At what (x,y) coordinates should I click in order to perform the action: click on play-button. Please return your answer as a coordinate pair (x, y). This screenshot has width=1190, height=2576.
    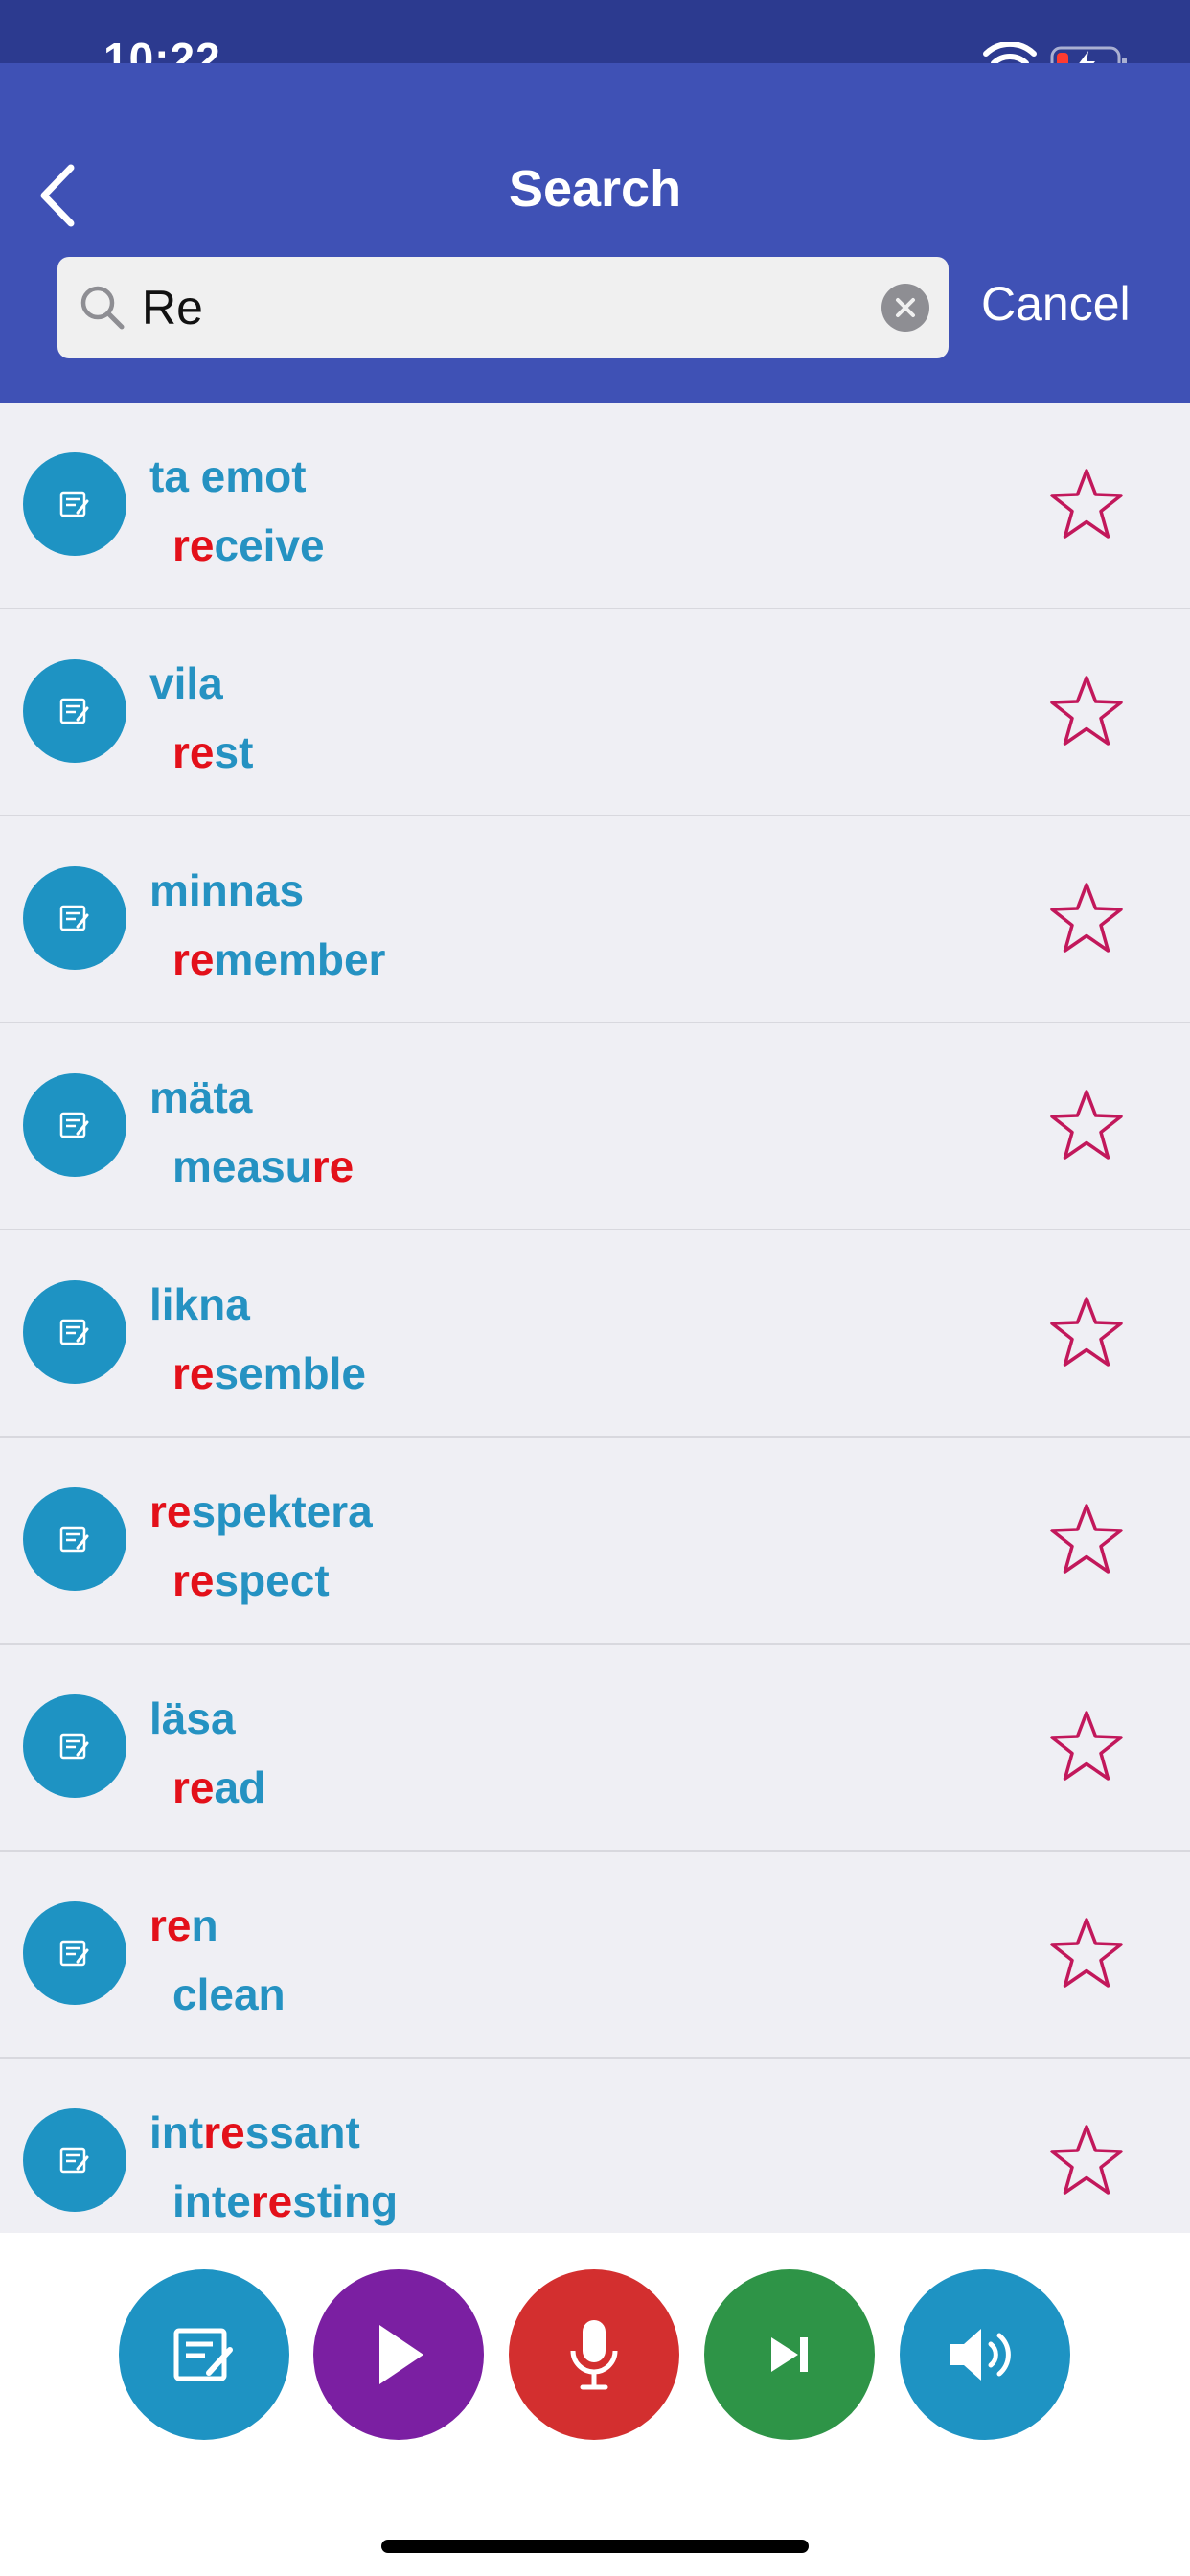
    Looking at the image, I should click on (398, 2354).